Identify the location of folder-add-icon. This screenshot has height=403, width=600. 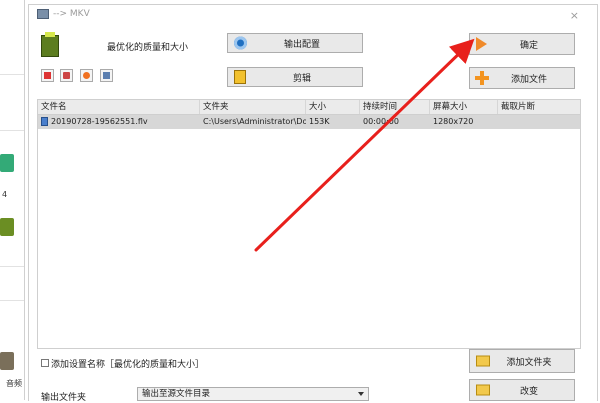
(483, 361).